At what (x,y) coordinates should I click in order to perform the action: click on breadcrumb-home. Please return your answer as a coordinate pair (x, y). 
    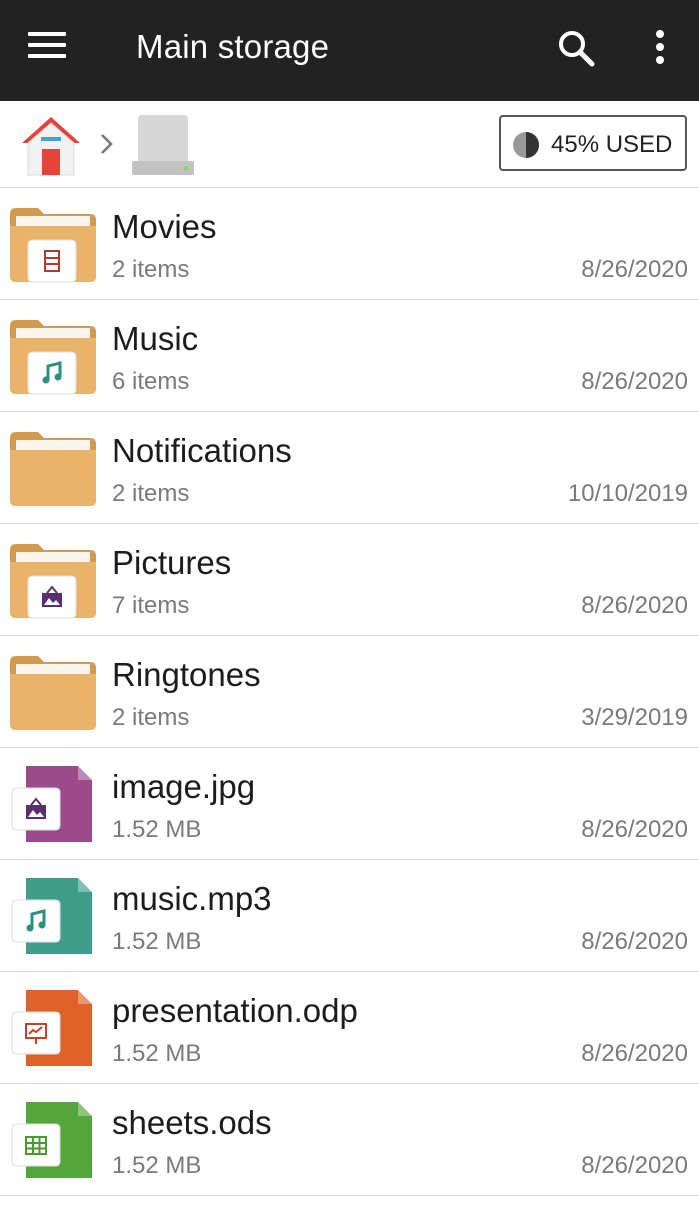
    Looking at the image, I should click on (51, 146).